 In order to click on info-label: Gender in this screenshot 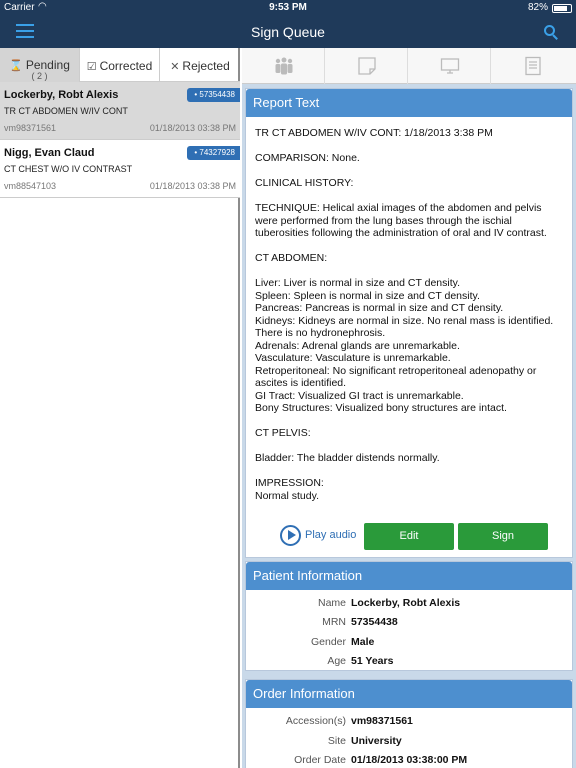, I will do `click(328, 642)`.